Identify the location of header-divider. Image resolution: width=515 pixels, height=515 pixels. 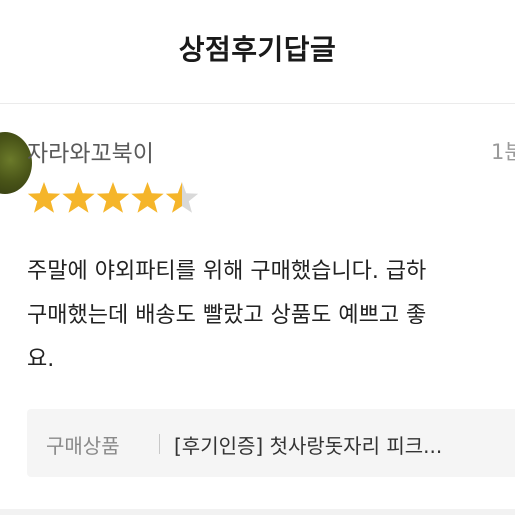
(257, 103).